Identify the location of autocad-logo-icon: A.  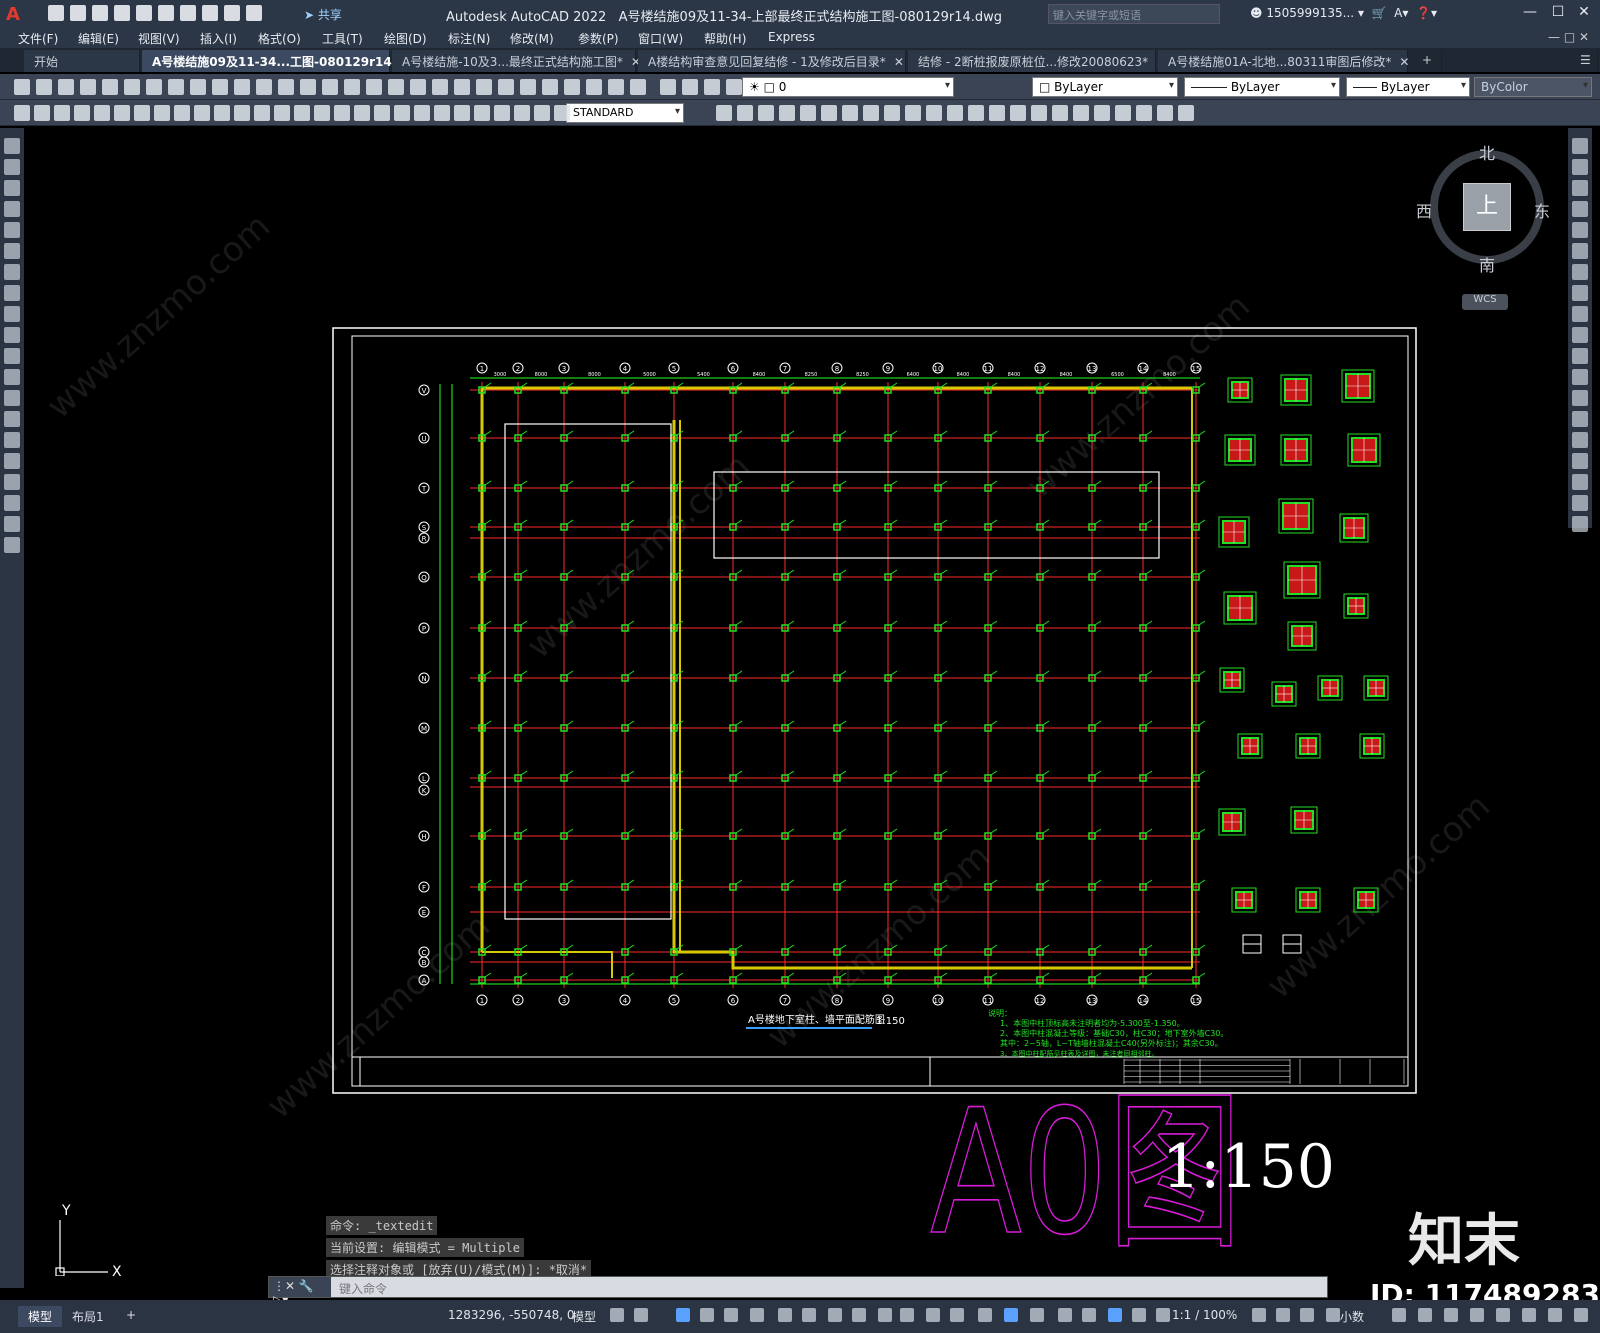
(15, 14).